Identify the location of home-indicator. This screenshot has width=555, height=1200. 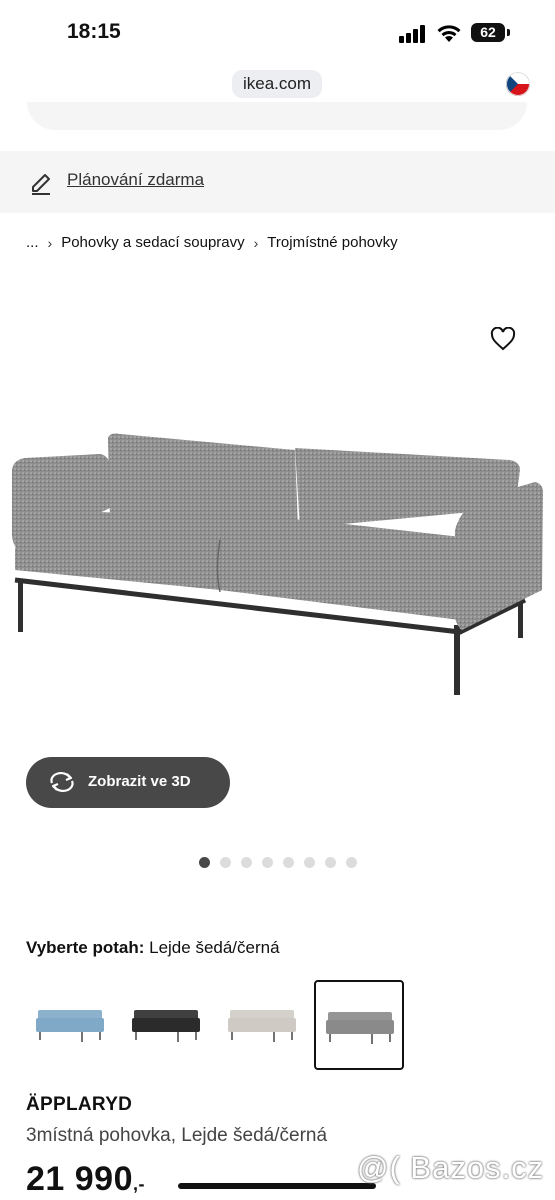
(277, 1186).